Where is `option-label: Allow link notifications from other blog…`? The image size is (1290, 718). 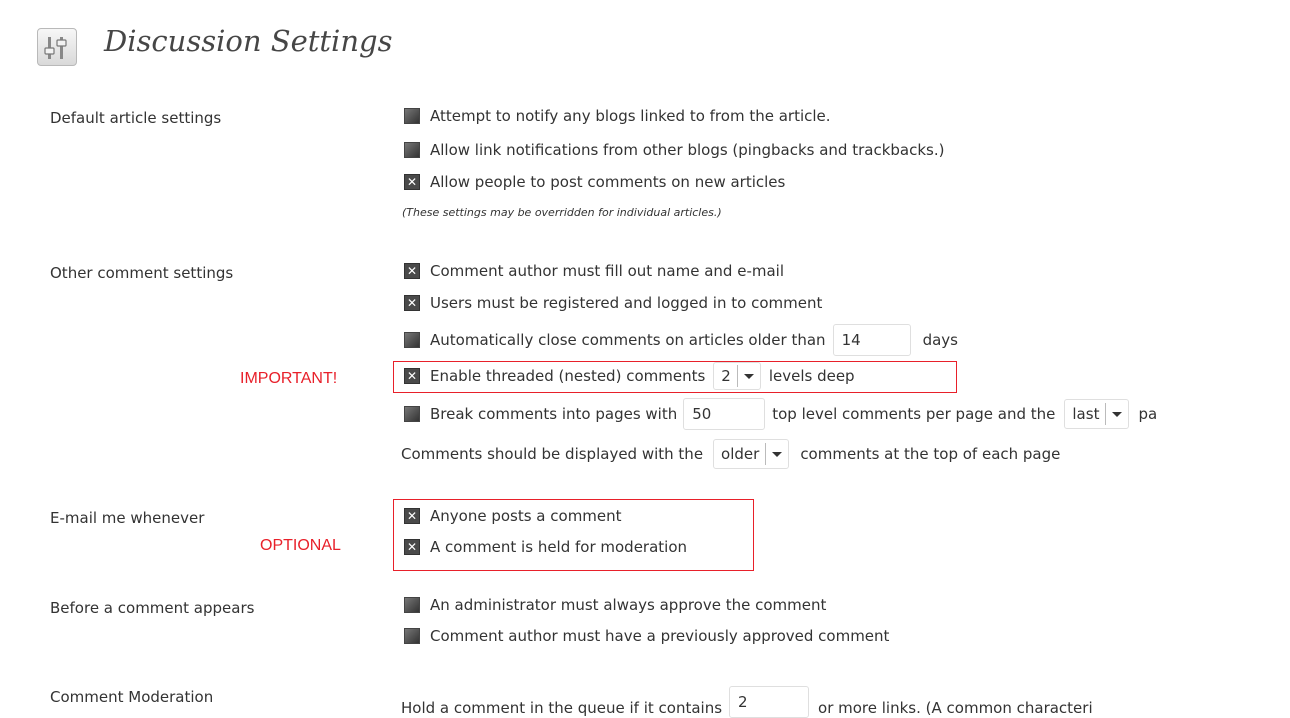 option-label: Allow link notifications from other blog… is located at coordinates (687, 150).